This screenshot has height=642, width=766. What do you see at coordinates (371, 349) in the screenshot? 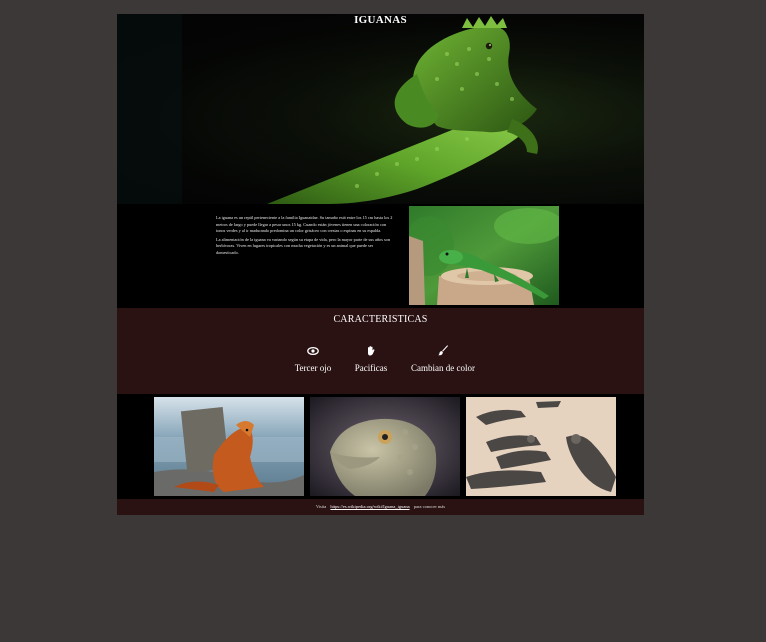
I see `hand-icon` at bounding box center [371, 349].